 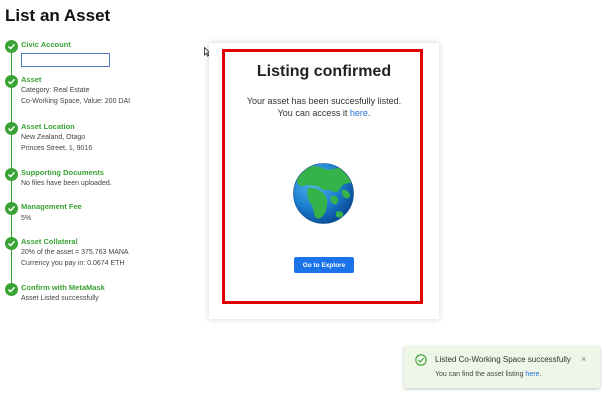 What do you see at coordinates (324, 101) in the screenshot?
I see `modal-message-line1: Your asset has been succesfully listed.` at bounding box center [324, 101].